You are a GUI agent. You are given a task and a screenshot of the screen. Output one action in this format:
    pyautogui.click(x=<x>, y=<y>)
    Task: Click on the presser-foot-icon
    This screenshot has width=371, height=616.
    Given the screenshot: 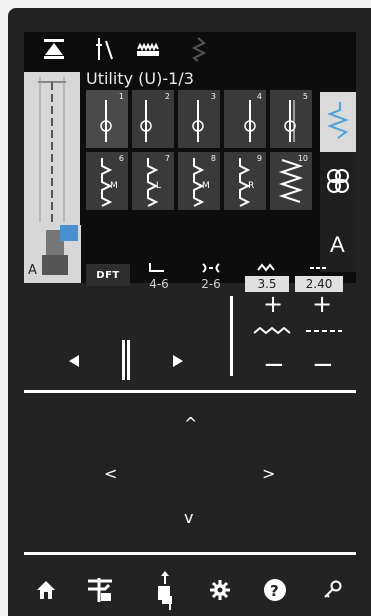 What is the action you would take?
    pyautogui.click(x=165, y=590)
    